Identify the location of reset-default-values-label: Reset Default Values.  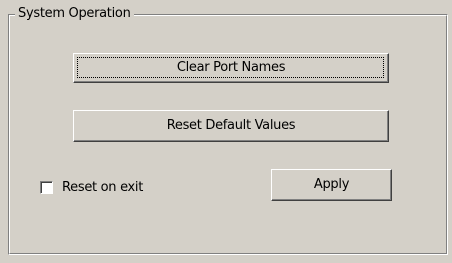
(231, 125).